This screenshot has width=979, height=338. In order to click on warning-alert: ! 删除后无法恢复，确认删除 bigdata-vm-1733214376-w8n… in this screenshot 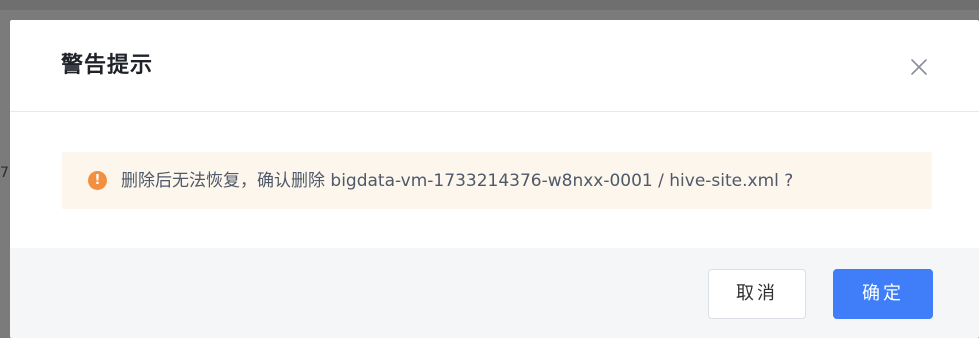, I will do `click(497, 180)`.